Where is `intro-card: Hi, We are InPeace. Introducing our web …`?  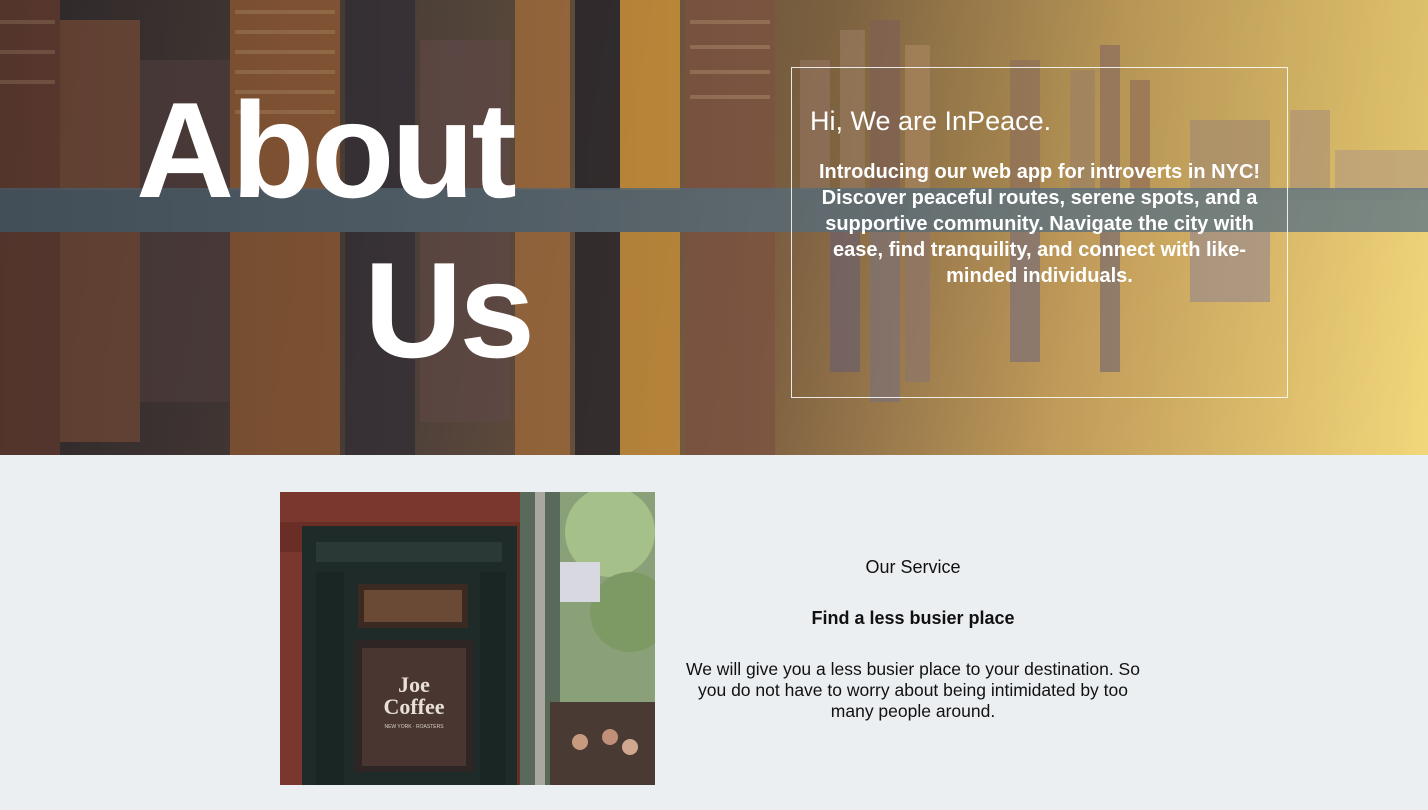
intro-card: Hi, We are InPeace. Introducing our web … is located at coordinates (1039, 232).